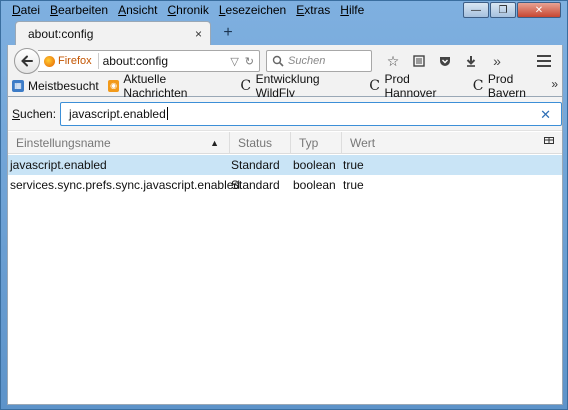 The width and height of the screenshot is (568, 410). Describe the element at coordinates (285, 165) in the screenshot. I see `table-row: javascript.enabled Standard boolean true` at that location.